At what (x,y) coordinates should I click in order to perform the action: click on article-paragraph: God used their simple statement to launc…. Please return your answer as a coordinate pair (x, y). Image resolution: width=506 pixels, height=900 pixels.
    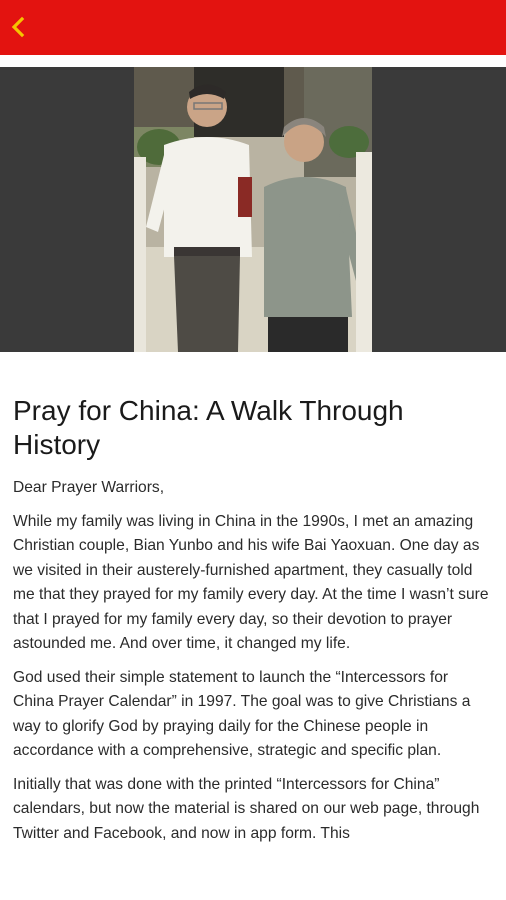
    Looking at the image, I should click on (242, 714).